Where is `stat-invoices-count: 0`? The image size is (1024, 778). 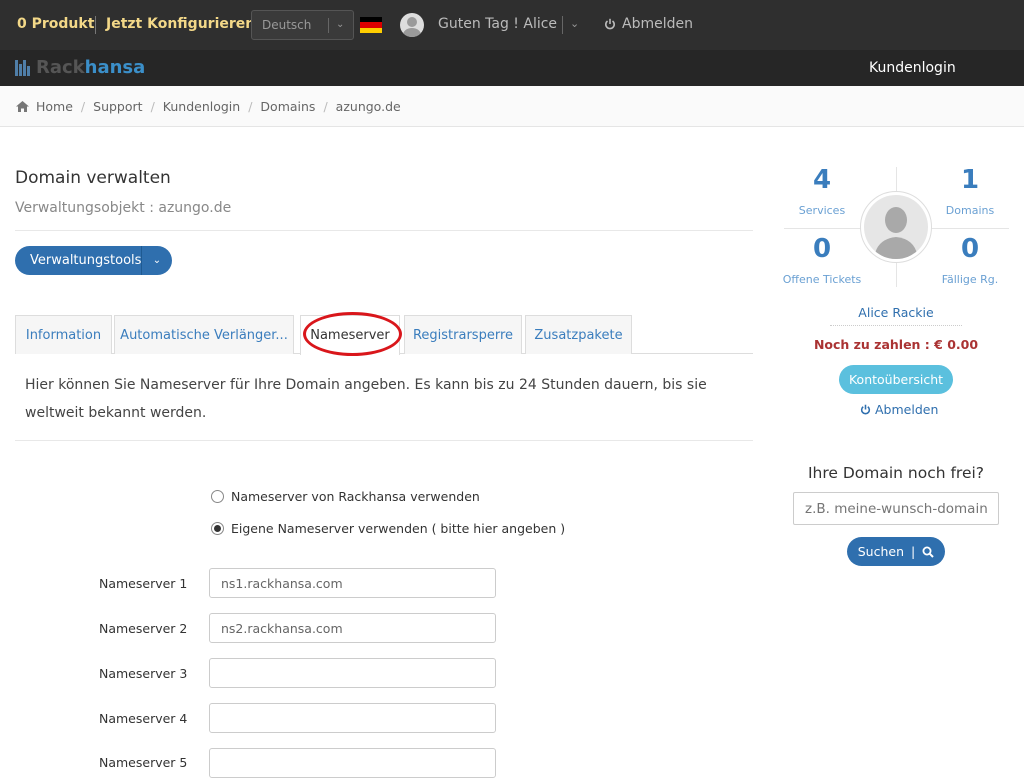
stat-invoices-count: 0 is located at coordinates (970, 249).